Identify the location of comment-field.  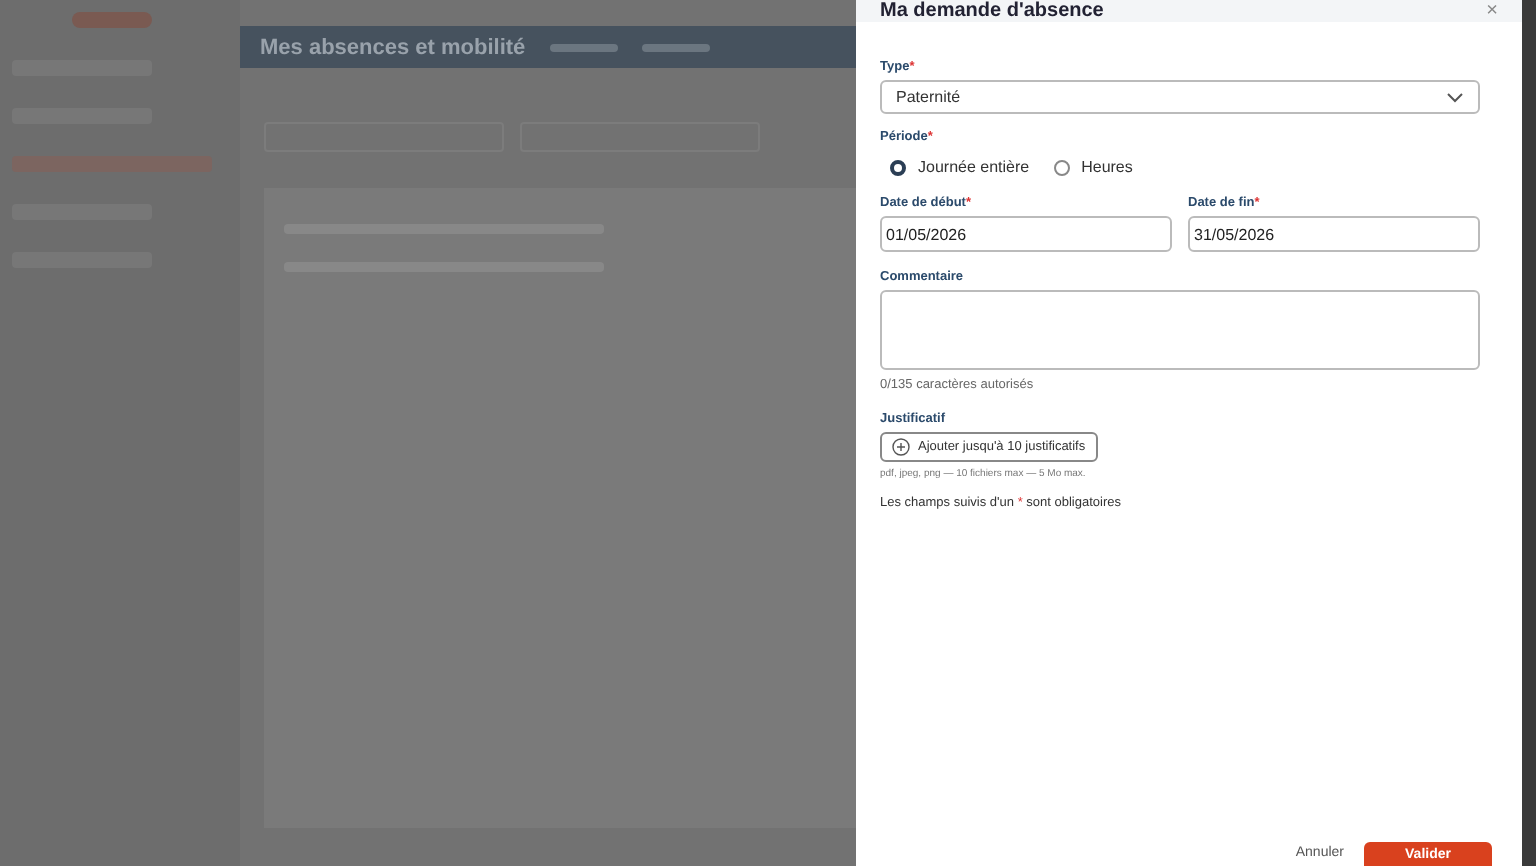
(1180, 330).